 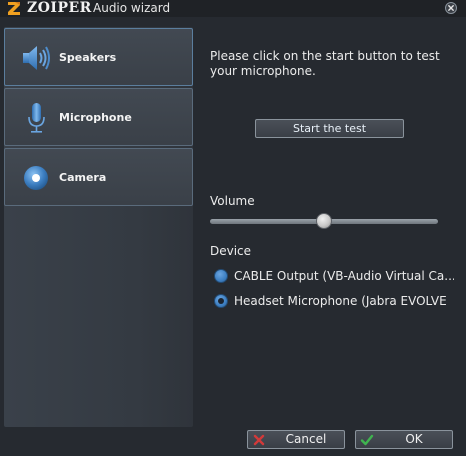 What do you see at coordinates (36, 178) in the screenshot?
I see `camera-icon` at bounding box center [36, 178].